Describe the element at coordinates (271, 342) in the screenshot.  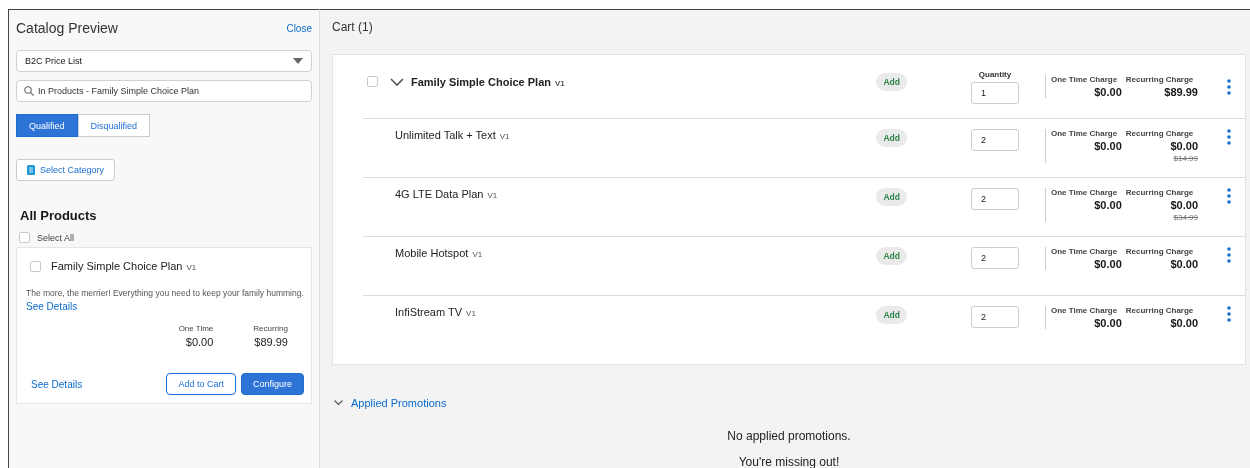
I see `price-value: $89.99` at that location.